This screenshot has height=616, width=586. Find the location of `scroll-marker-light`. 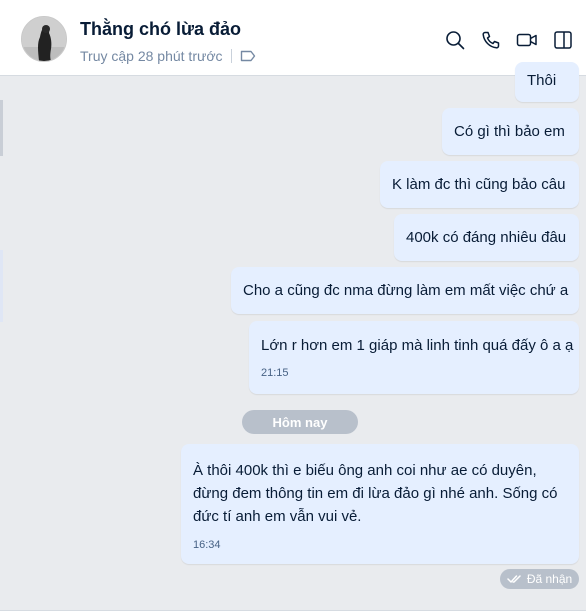

scroll-marker-light is located at coordinates (1, 286).